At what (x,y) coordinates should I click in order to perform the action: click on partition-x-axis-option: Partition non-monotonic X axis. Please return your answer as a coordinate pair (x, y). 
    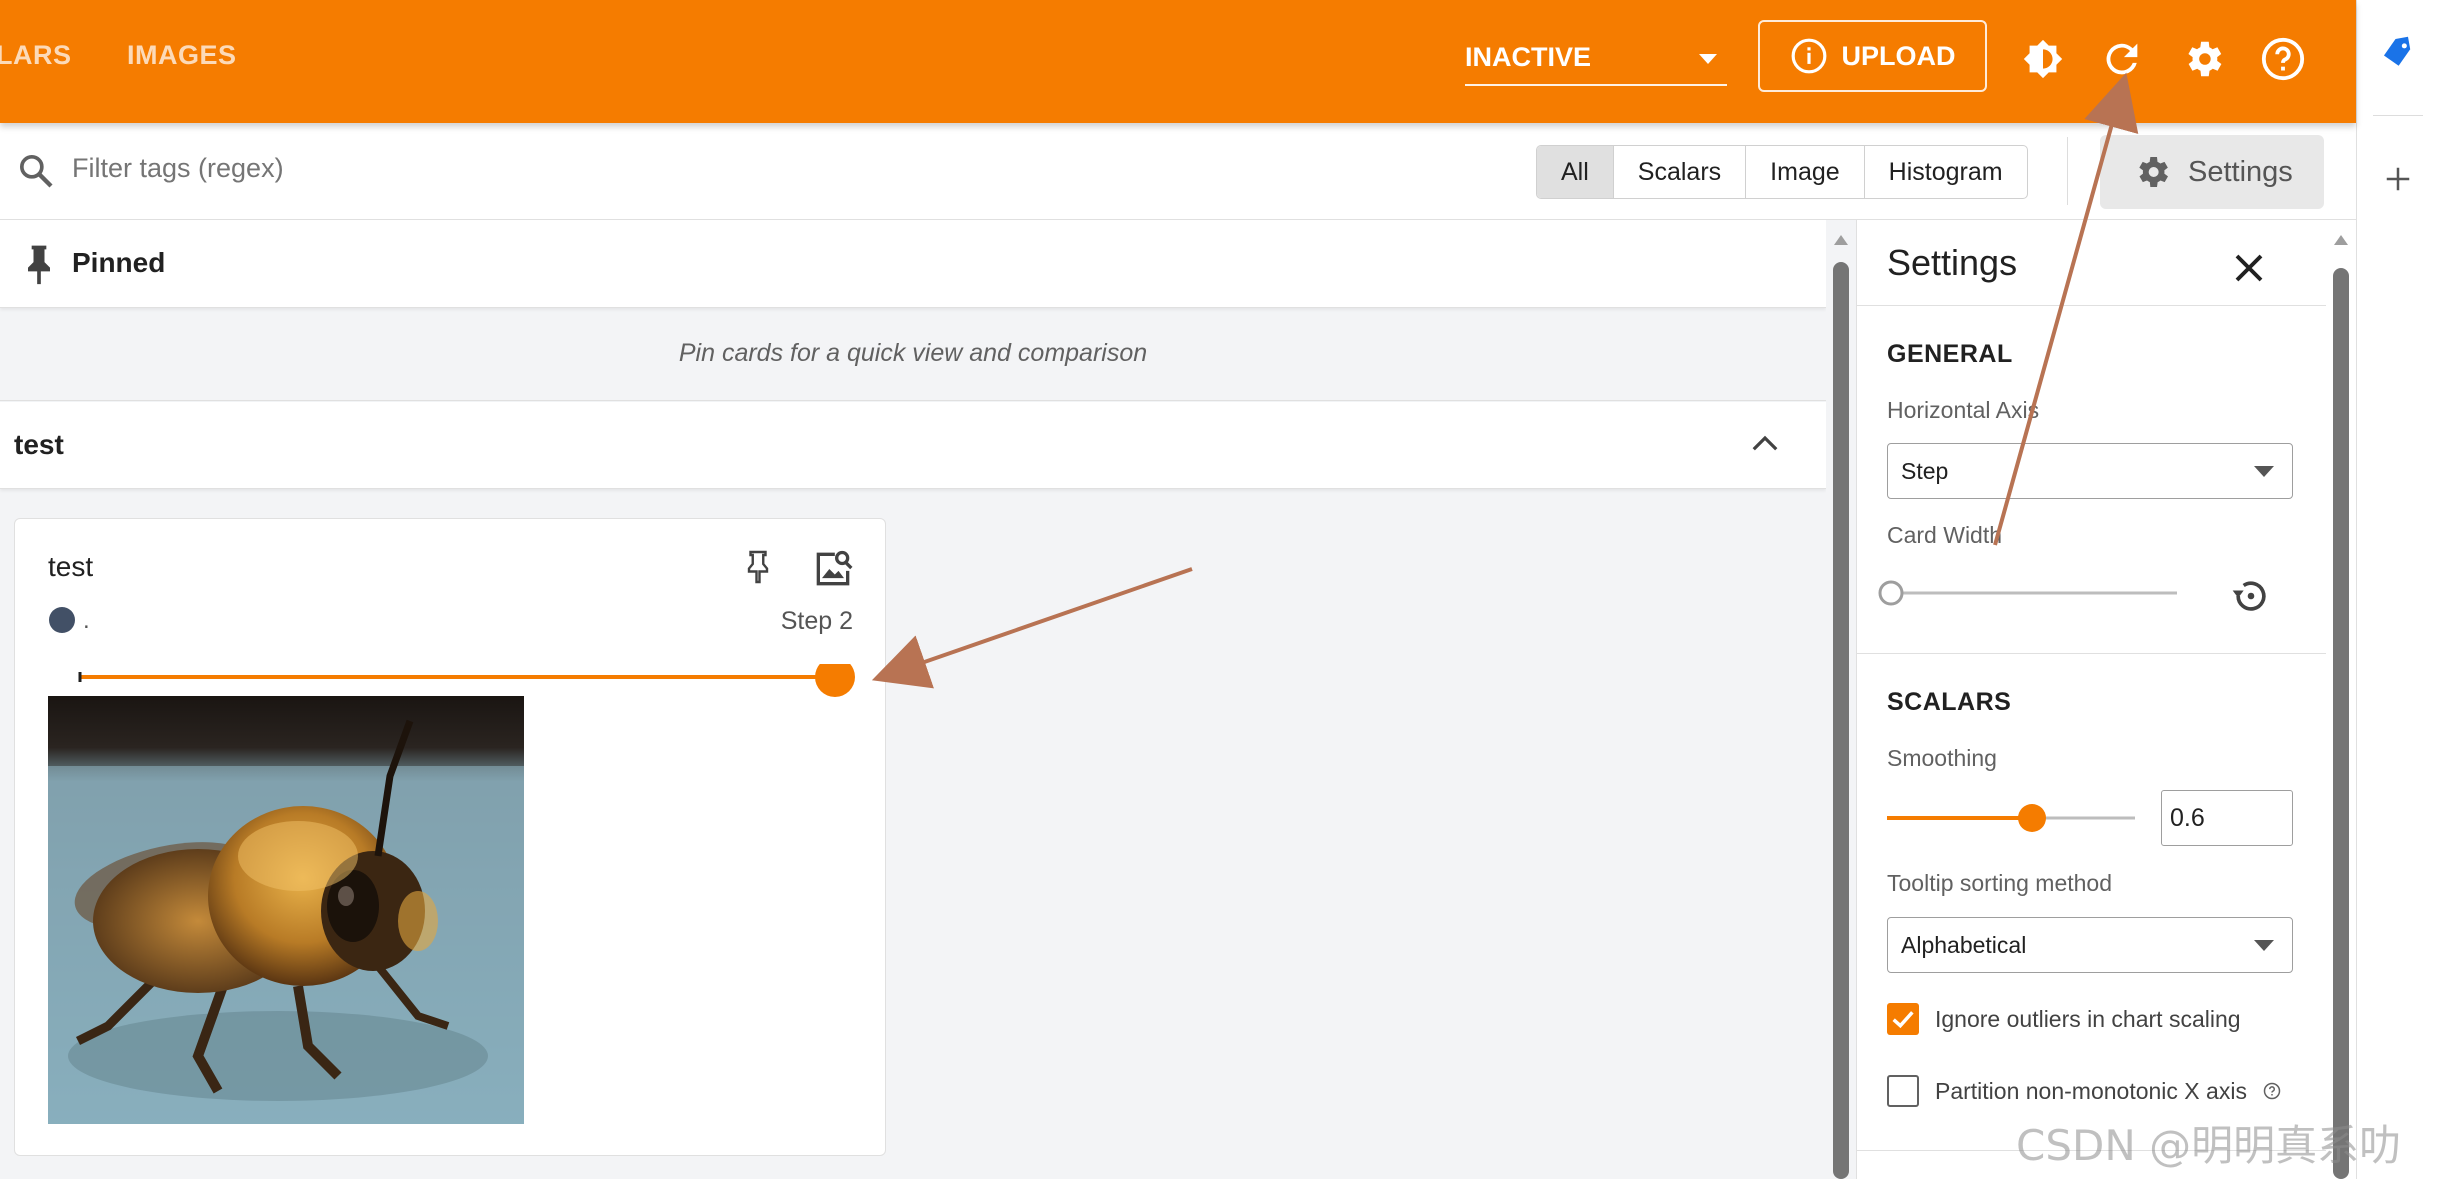
    Looking at the image, I should click on (2084, 1091).